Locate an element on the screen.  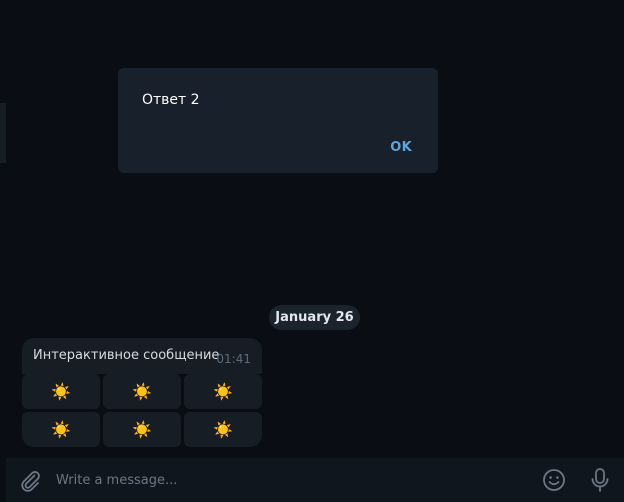
inline-button-2: ☀️ is located at coordinates (142, 391).